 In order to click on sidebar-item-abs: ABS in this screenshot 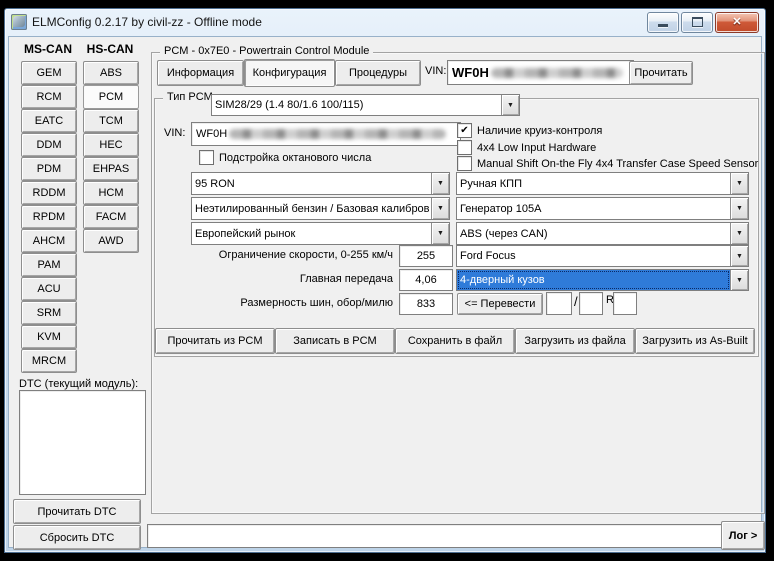, I will do `click(111, 73)`.